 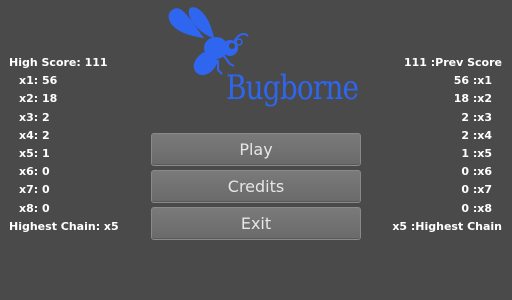 I want to click on high-score-x6: x6: 0, so click(x=34, y=172).